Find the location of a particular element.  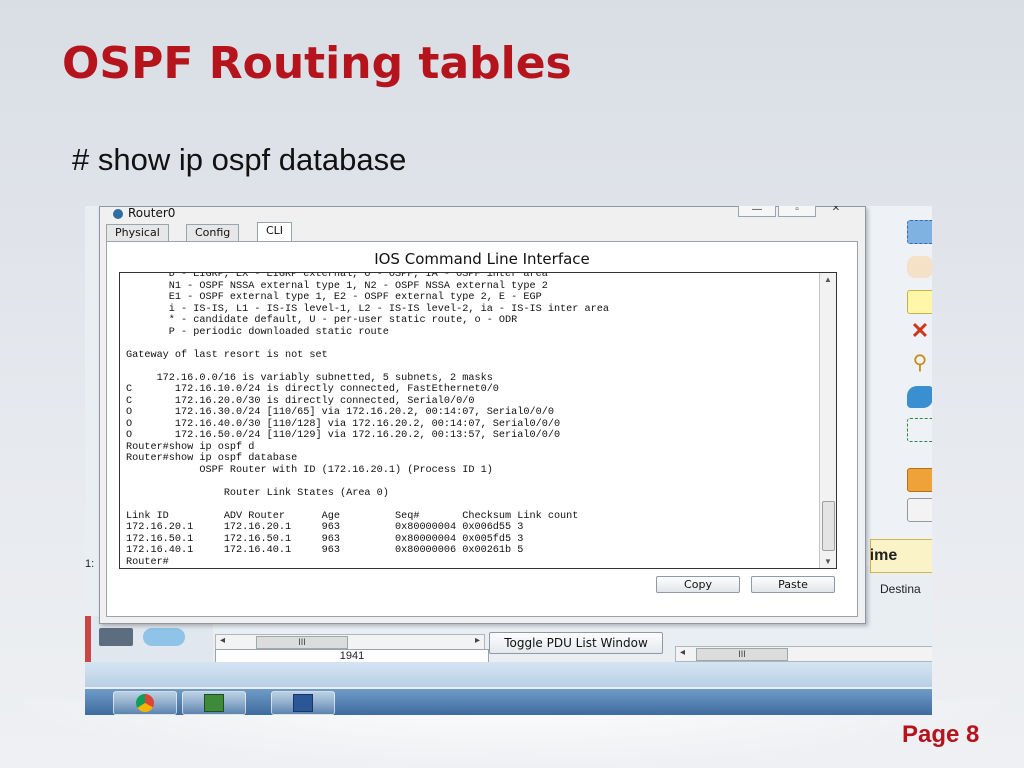

zoom-tool-icon: ⚲ is located at coordinates (919, 363).